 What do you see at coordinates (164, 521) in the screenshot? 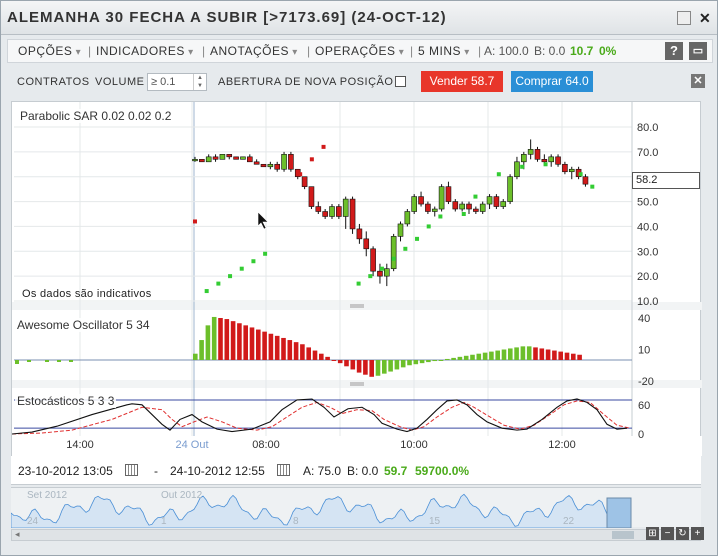
I see `navigator-label: 1` at bounding box center [164, 521].